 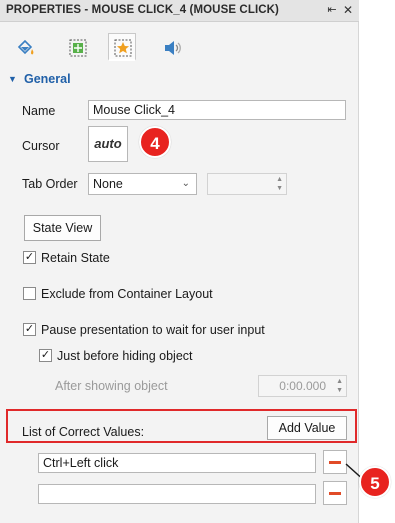 I want to click on retain-state-checkbox: ✓, so click(x=29, y=257).